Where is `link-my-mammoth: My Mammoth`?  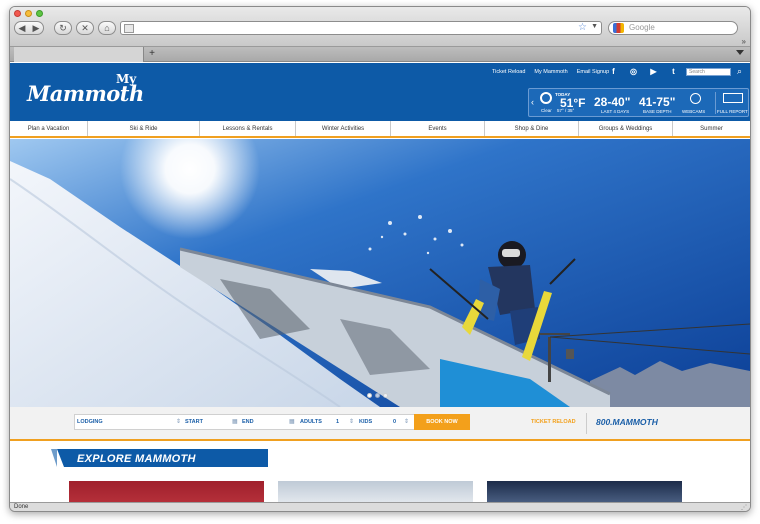
link-my-mammoth: My Mammoth is located at coordinates (550, 72).